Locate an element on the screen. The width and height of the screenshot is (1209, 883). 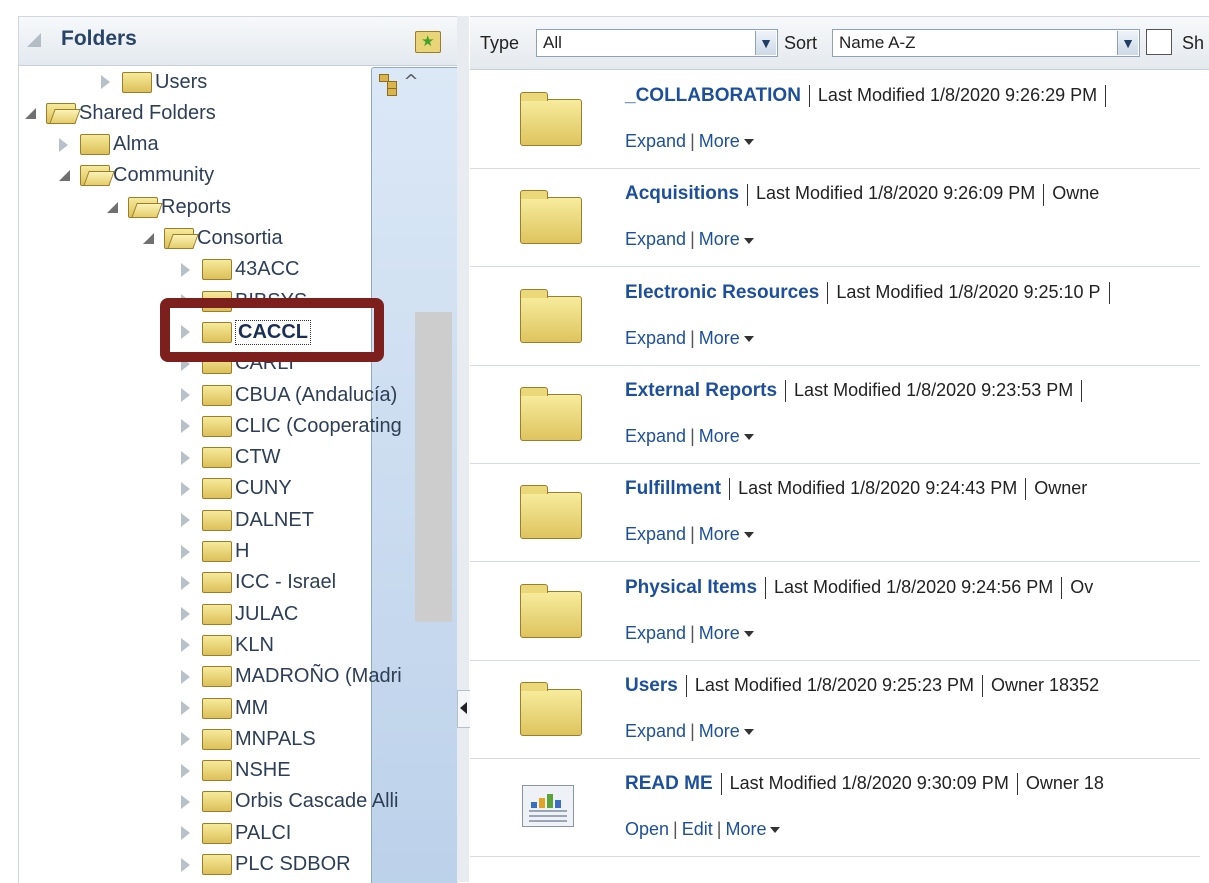
tree-item: NSHE is located at coordinates (236, 771).